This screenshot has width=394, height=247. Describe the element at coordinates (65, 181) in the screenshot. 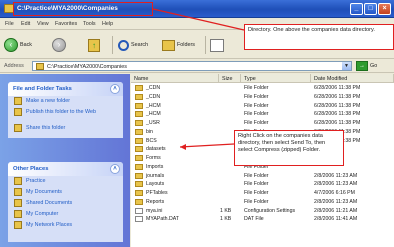

I see `place-practice: Practice` at that location.